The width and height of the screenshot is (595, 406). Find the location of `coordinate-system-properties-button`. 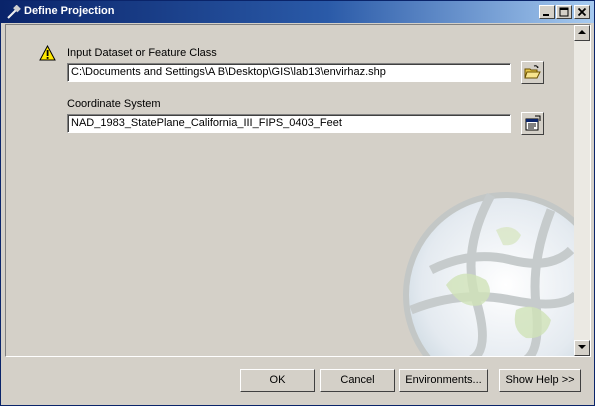

coordinate-system-properties-button is located at coordinates (532, 123).